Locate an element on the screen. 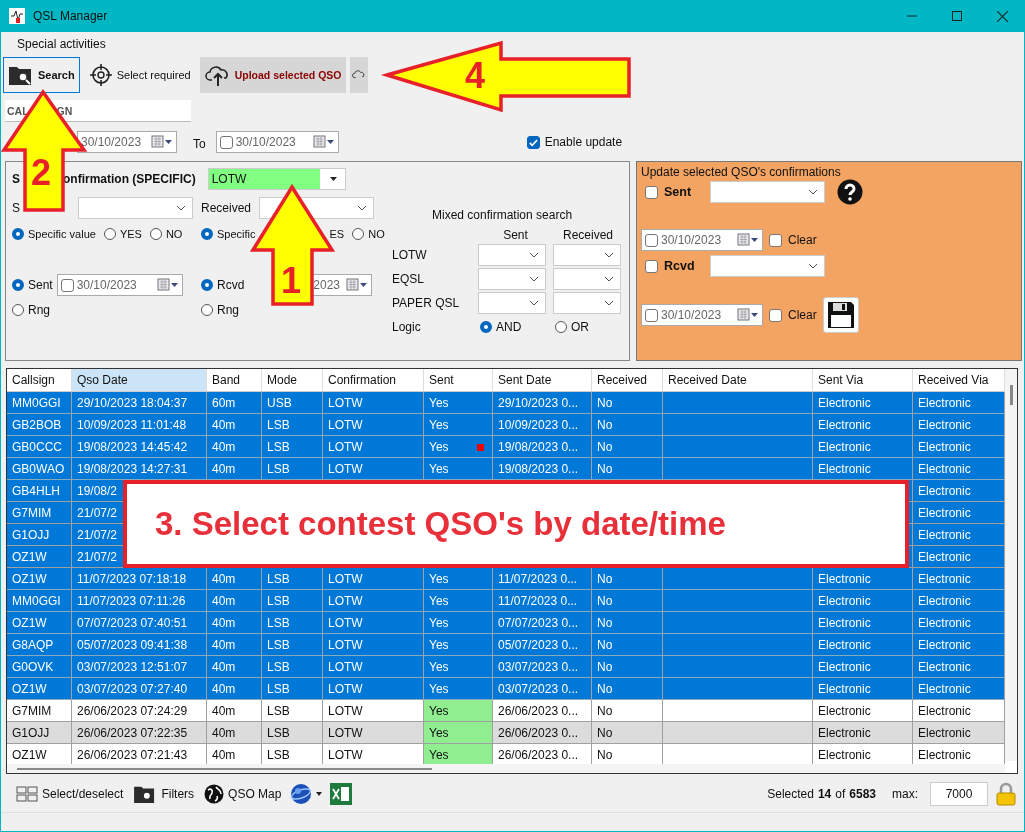 Image resolution: width=1025 pixels, height=832 pixels. caret-icon is located at coordinates (319, 794).